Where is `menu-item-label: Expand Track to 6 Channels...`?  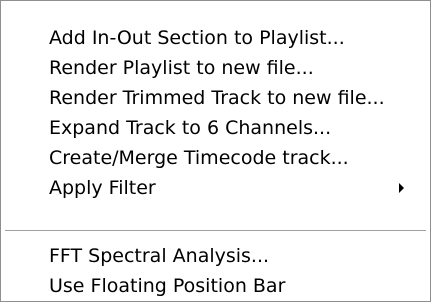
menu-item-label: Expand Track to 6 Channels... is located at coordinates (190, 128).